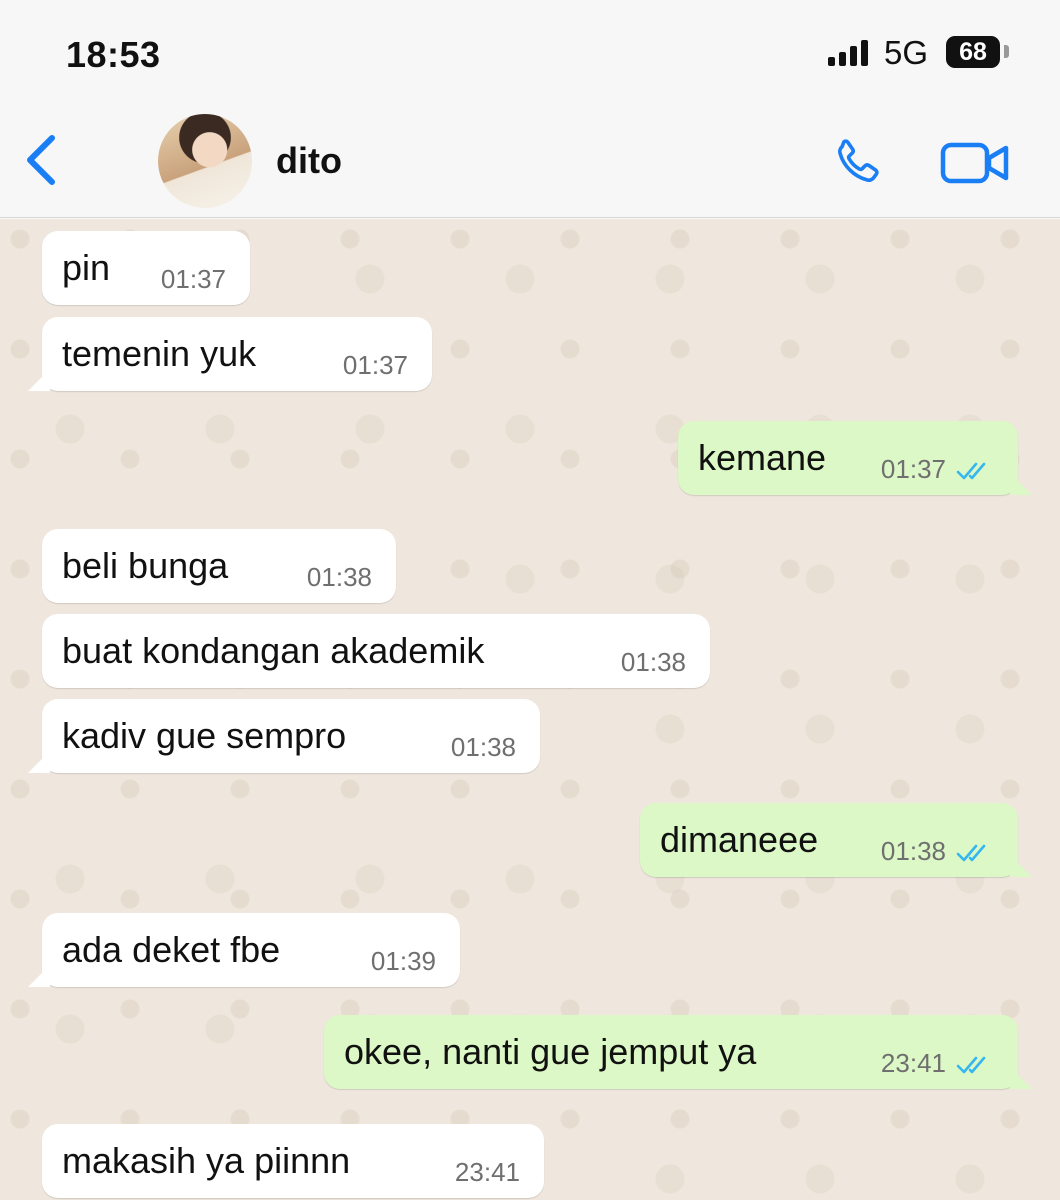 This screenshot has height=1200, width=1060. I want to click on phone-icon, so click(858, 161).